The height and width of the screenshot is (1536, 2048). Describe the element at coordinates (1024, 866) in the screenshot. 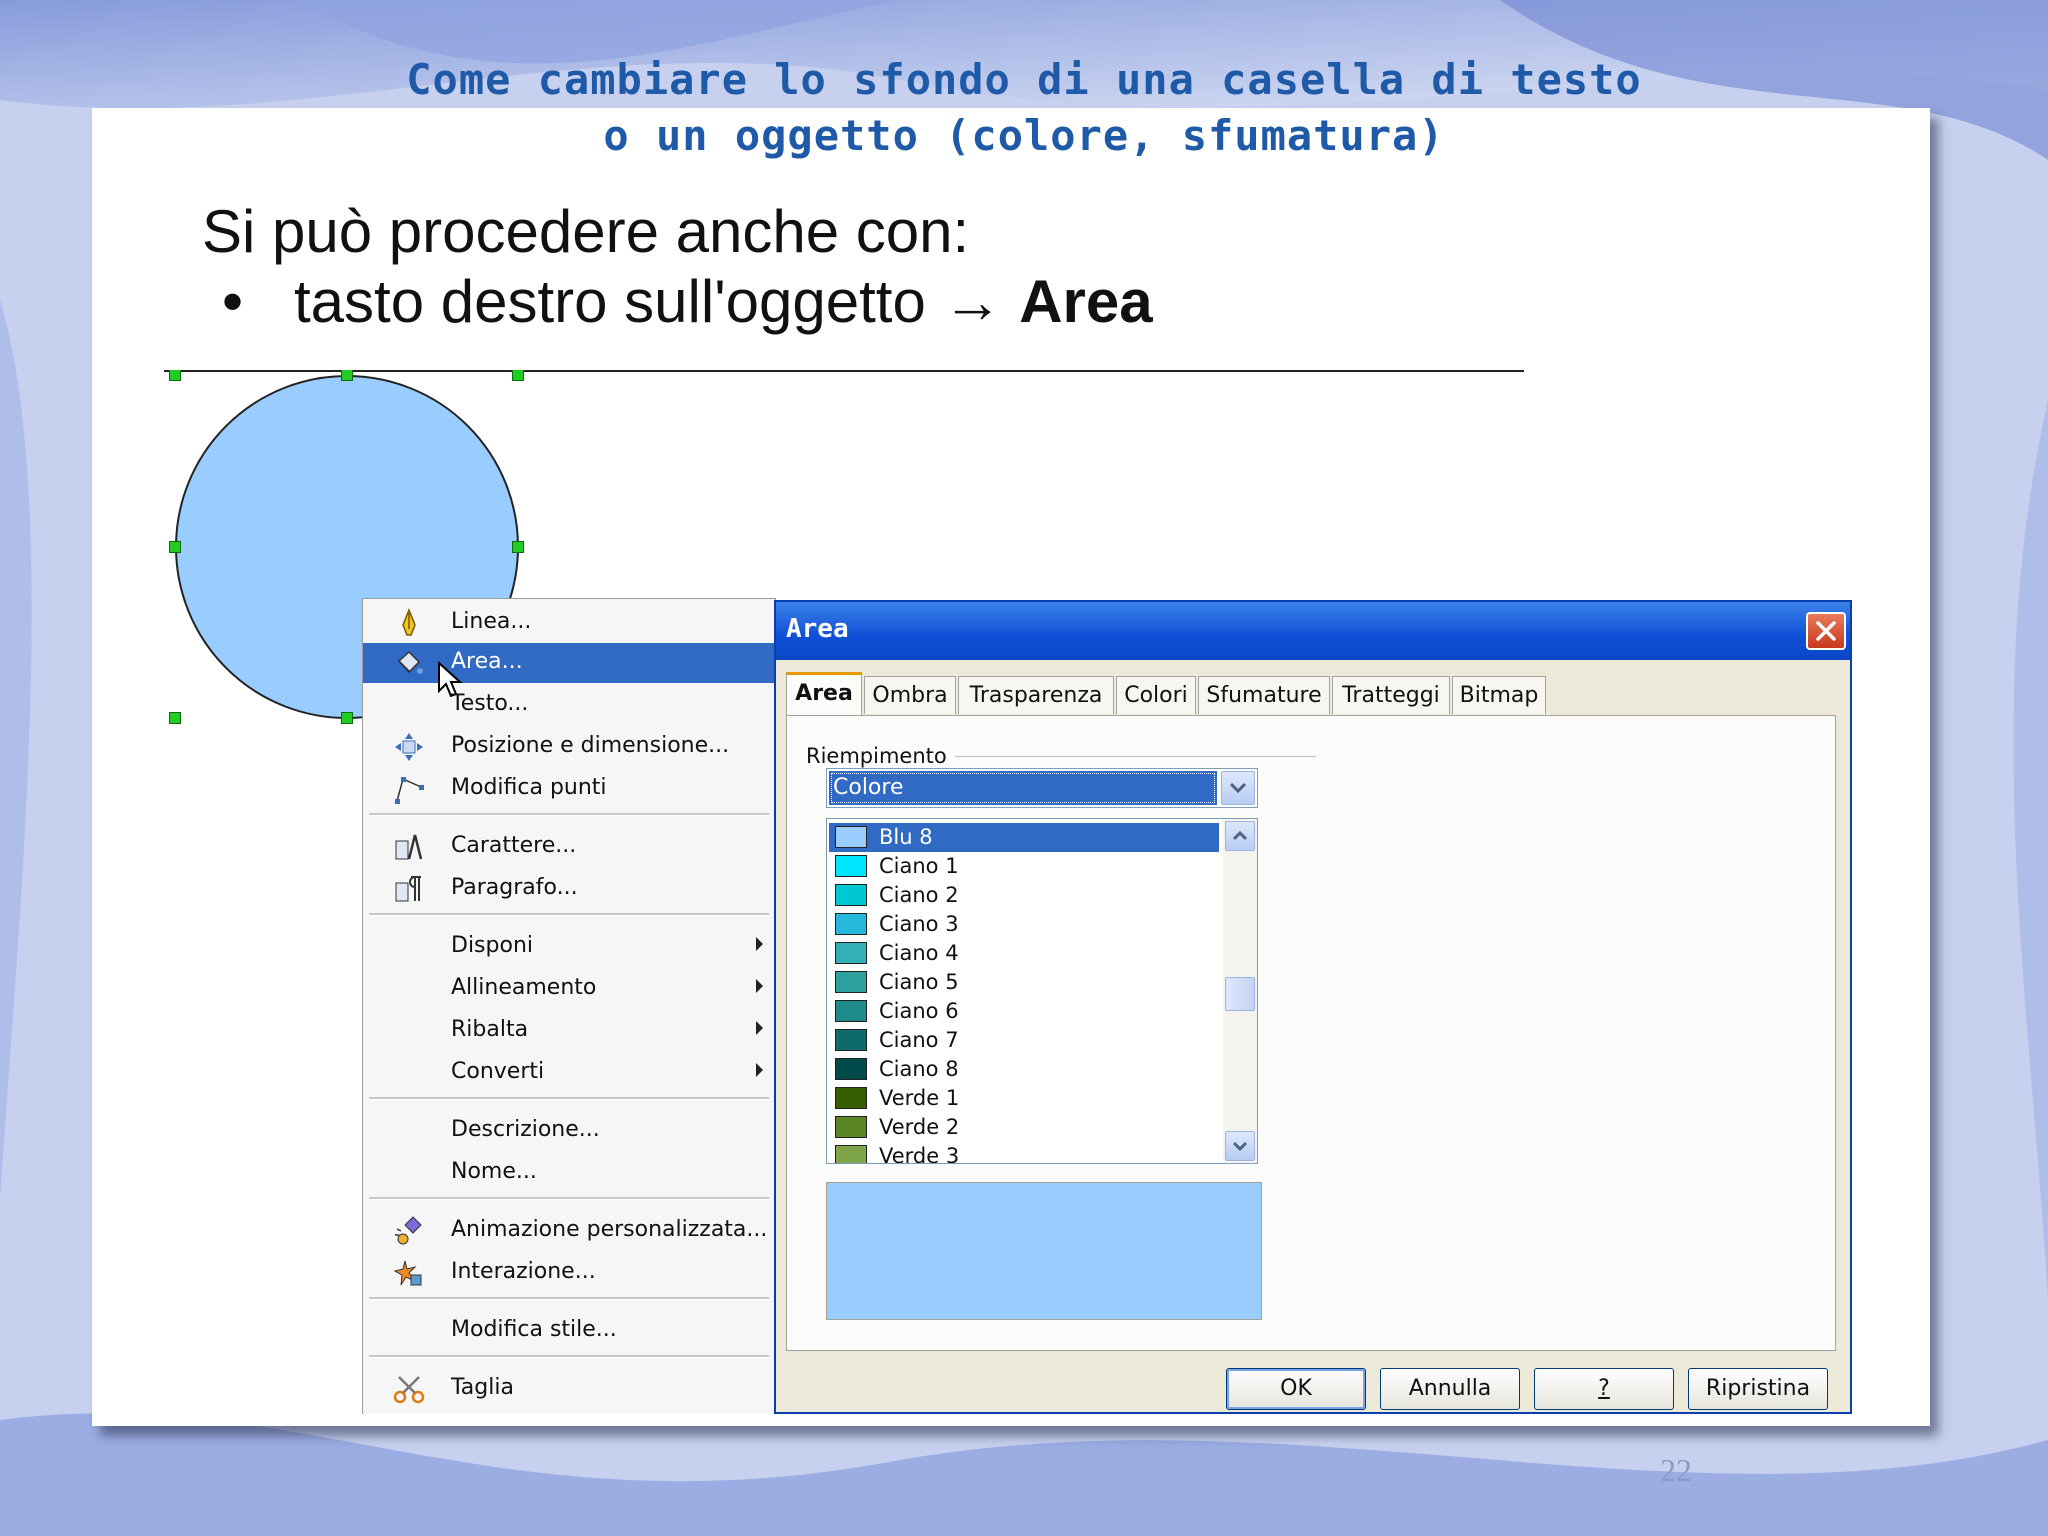

I see `color-list-item: Ciano 1` at that location.